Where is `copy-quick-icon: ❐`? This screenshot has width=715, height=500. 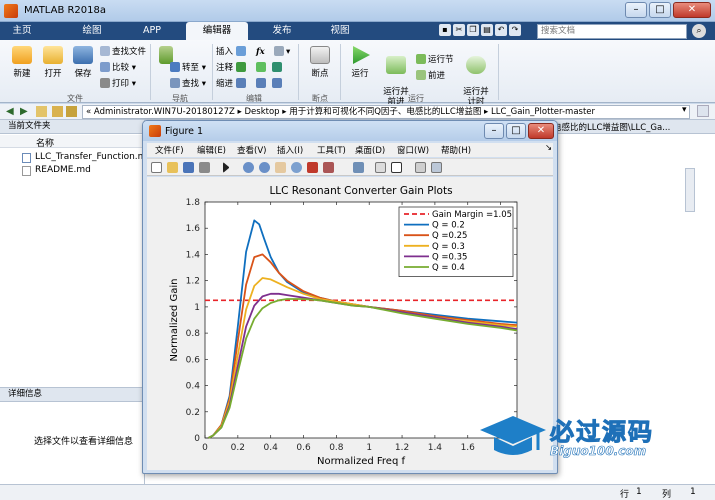 copy-quick-icon: ❐ is located at coordinates (473, 30).